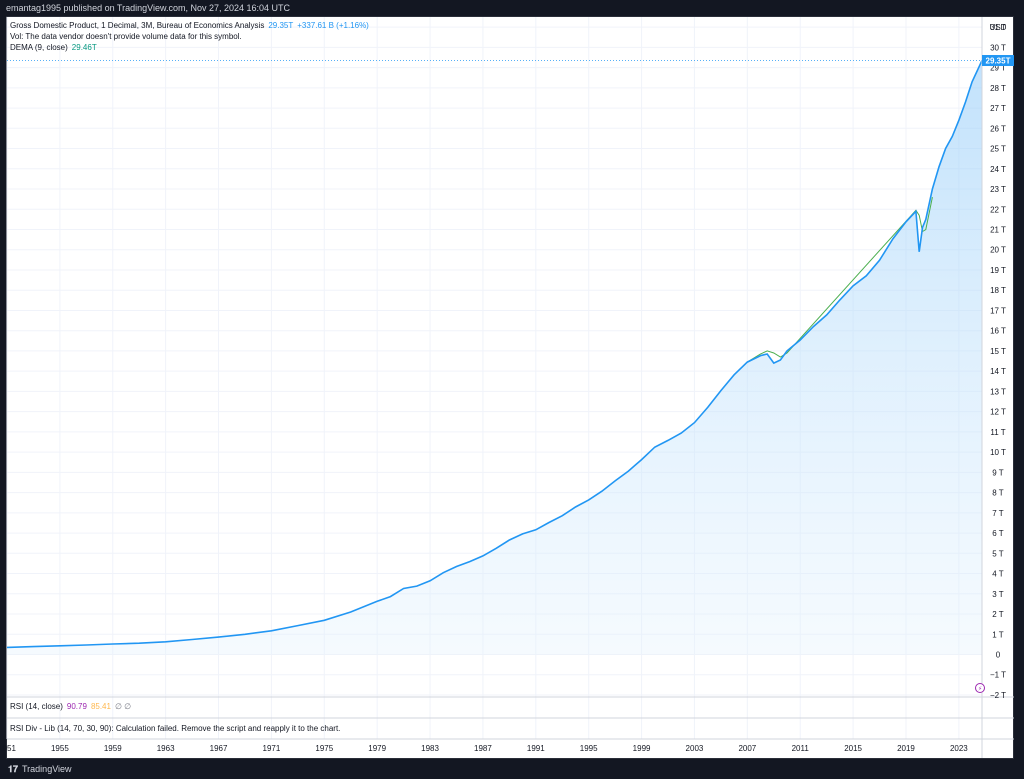 The width and height of the screenshot is (1024, 779). I want to click on x-tick-label: 1995, so click(589, 748).